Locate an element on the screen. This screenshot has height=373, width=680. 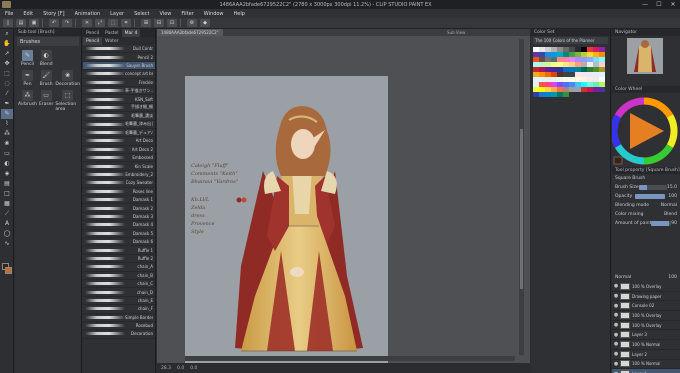
brush-item: chain_A is located at coordinates (119, 267).